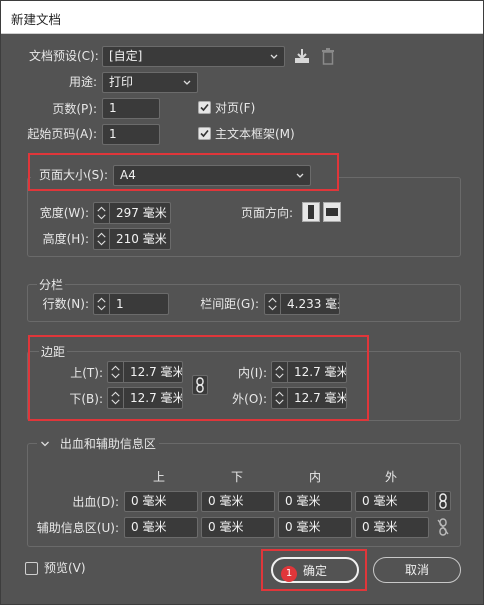  I want to click on cancel-button: 取消, so click(417, 570).